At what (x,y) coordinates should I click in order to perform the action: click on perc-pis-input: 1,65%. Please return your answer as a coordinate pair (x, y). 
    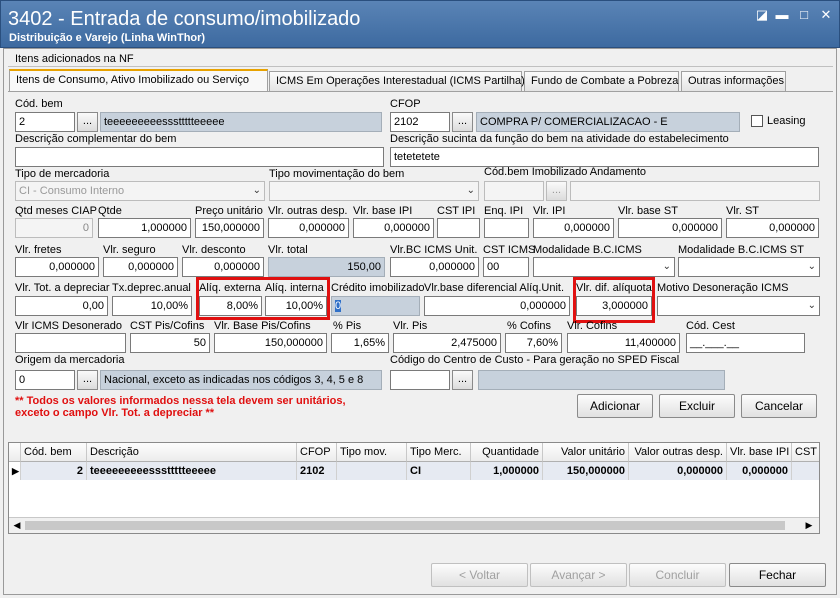
    Looking at the image, I should click on (360, 343).